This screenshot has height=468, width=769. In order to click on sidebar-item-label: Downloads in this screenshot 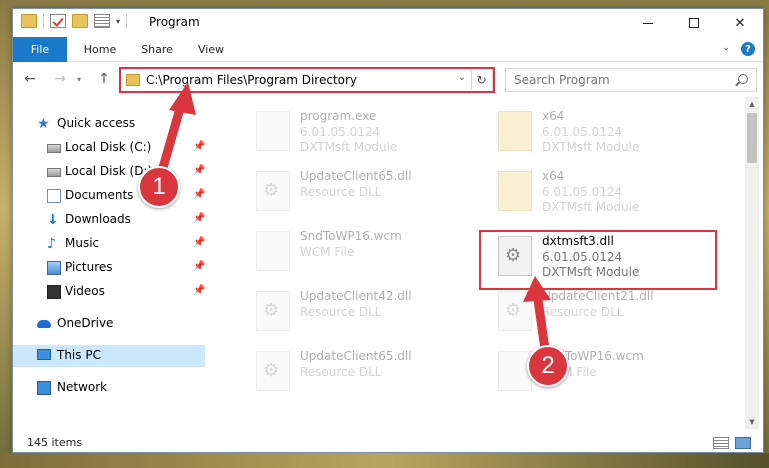, I will do `click(98, 219)`.